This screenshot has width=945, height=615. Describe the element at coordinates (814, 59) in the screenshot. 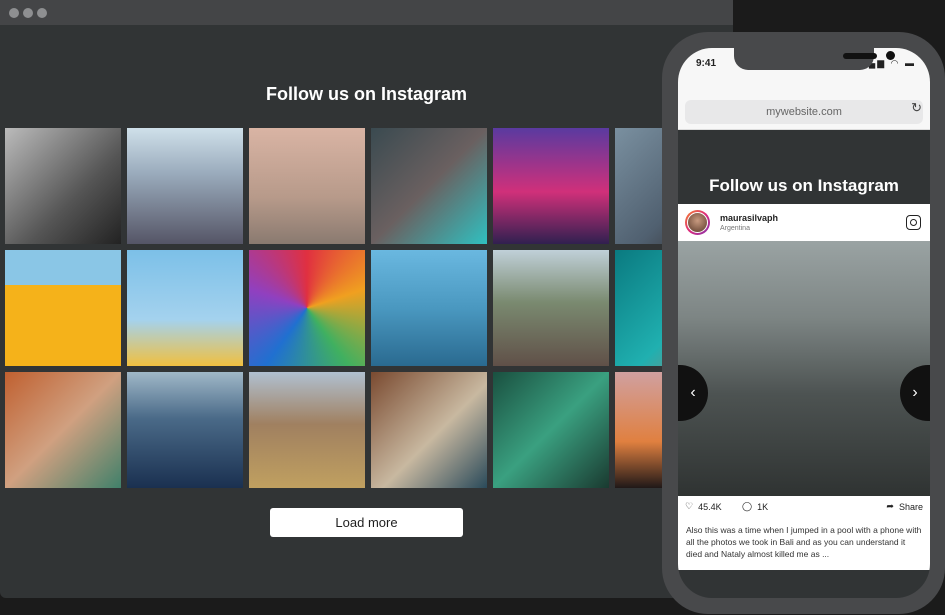

I see `phone-notch` at that location.